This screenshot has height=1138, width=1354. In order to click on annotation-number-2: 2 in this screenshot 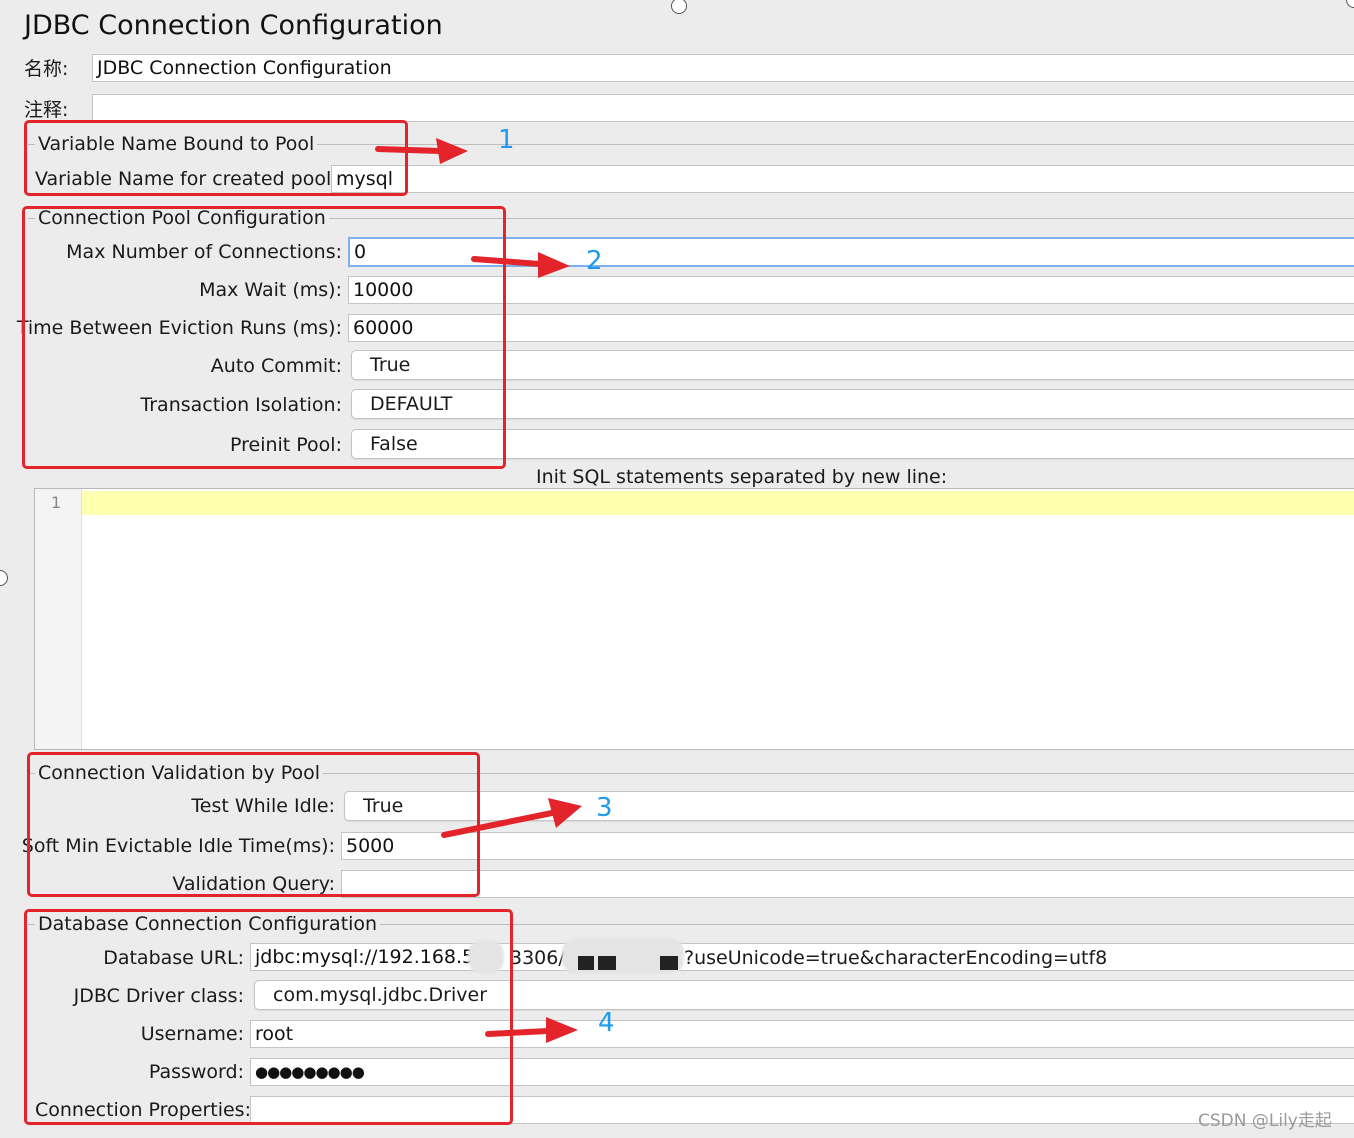, I will do `click(594, 261)`.